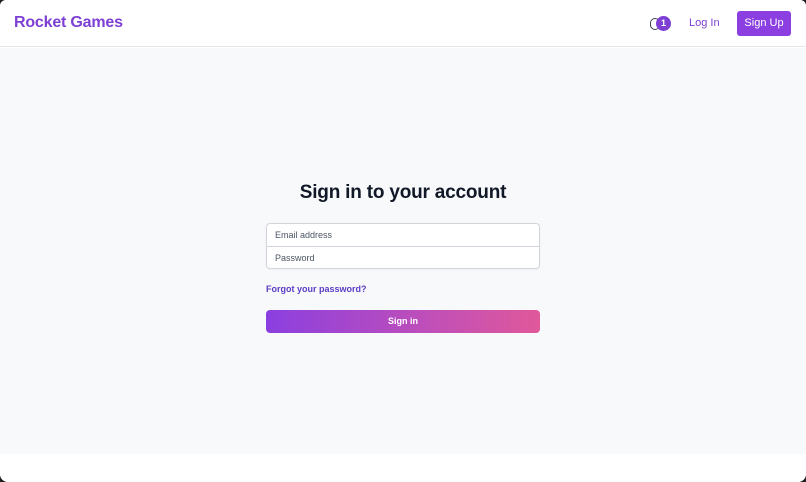 This screenshot has height=482, width=806. What do you see at coordinates (663, 23) in the screenshot?
I see `cart-count-badge: 1` at bounding box center [663, 23].